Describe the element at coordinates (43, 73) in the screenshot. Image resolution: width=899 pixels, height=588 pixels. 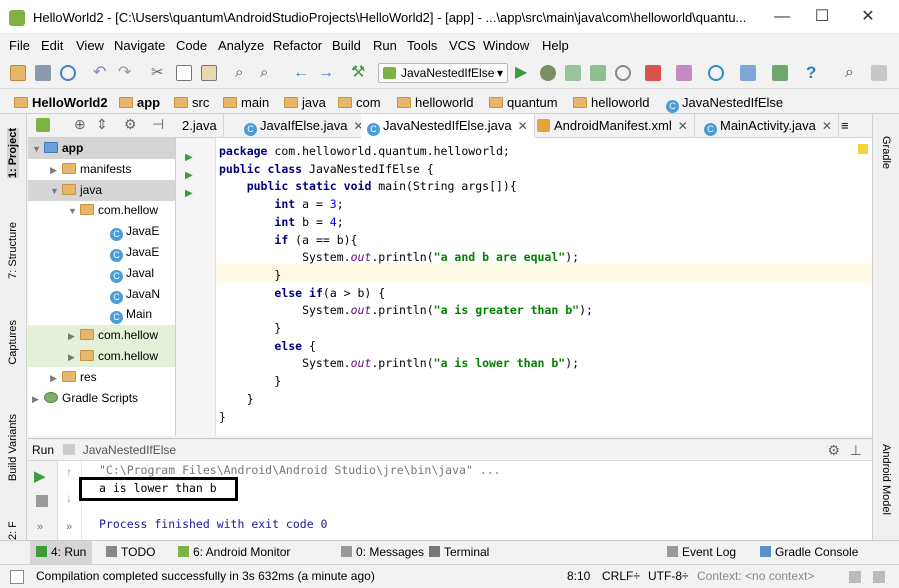
I see `save-icon` at that location.